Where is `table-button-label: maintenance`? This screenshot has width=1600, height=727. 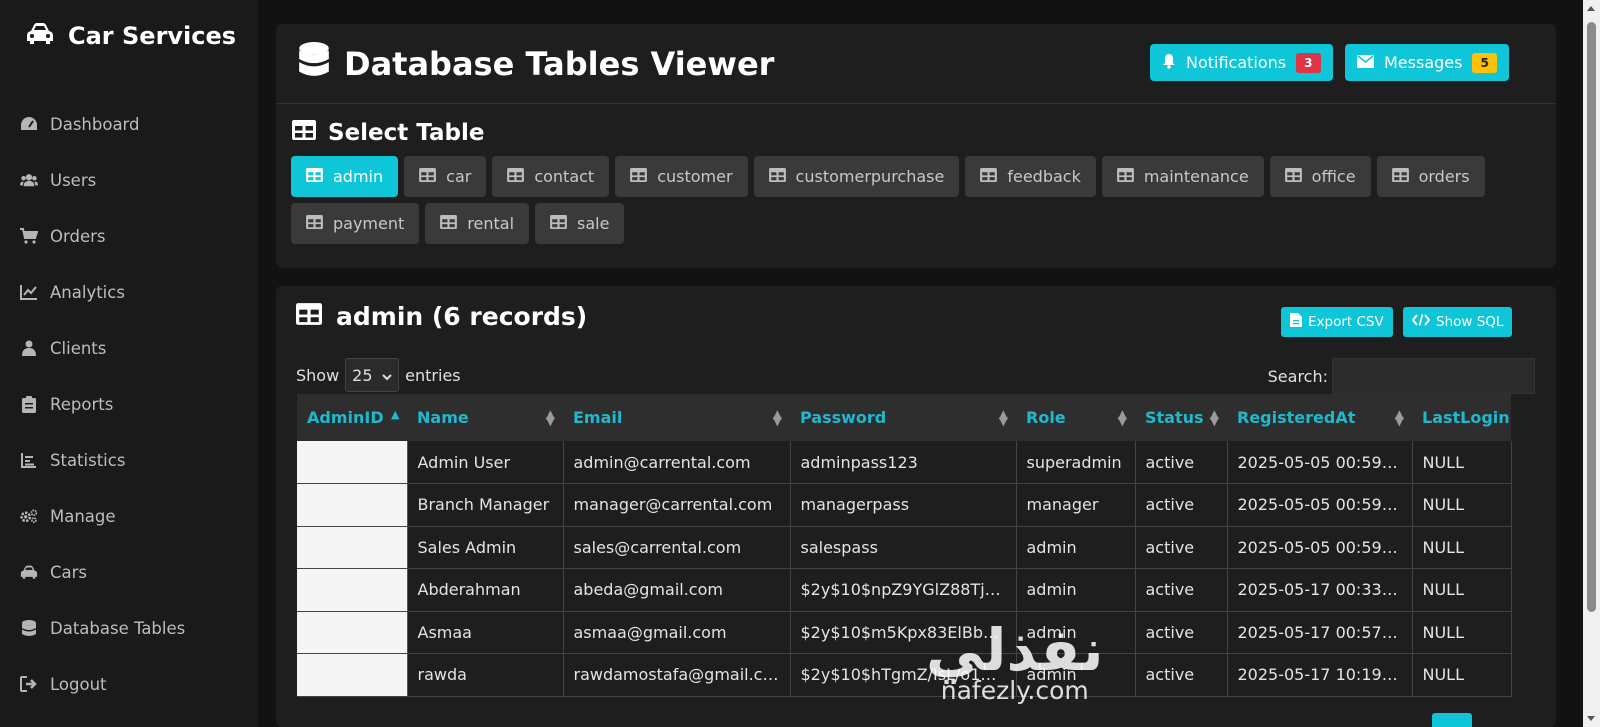 table-button-label: maintenance is located at coordinates (1196, 176).